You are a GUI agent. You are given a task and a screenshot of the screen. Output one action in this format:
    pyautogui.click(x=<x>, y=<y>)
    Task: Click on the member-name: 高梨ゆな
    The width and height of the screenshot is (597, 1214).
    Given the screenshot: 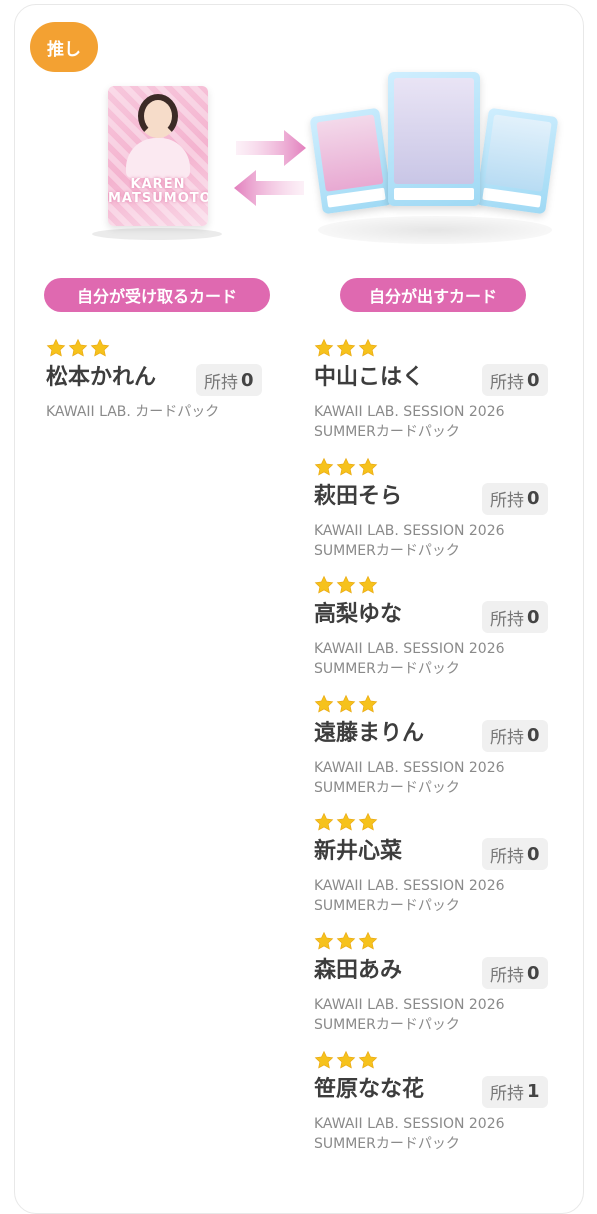 What is the action you would take?
    pyautogui.click(x=358, y=615)
    